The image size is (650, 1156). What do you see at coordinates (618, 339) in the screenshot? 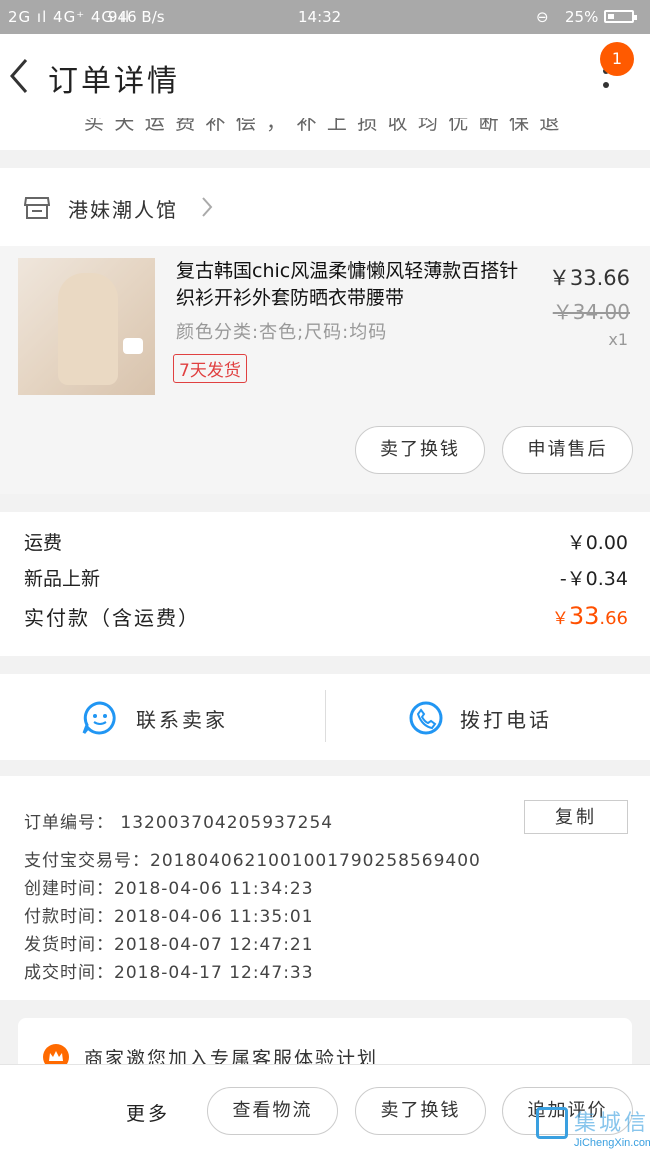
I see `product-quantity: x1` at bounding box center [618, 339].